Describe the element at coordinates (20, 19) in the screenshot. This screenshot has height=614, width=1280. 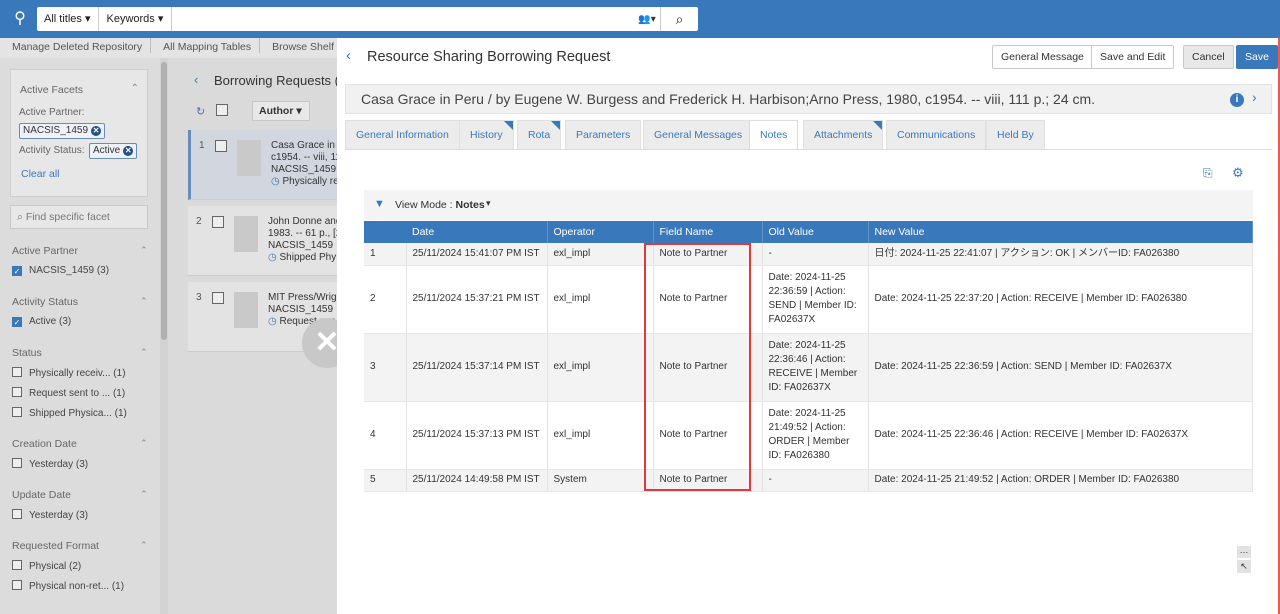
I see `alma-logo-icon: ⚲` at that location.